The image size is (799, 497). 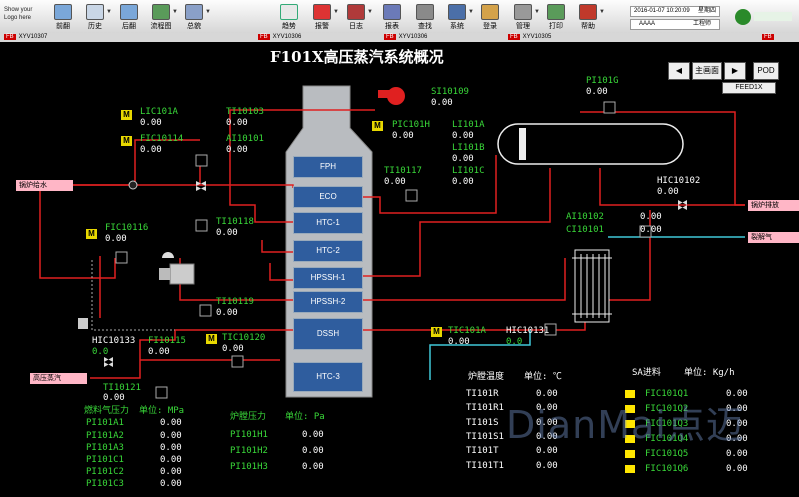 I want to click on furnace-temp-row-name: TI101R1, so click(x=485, y=408).